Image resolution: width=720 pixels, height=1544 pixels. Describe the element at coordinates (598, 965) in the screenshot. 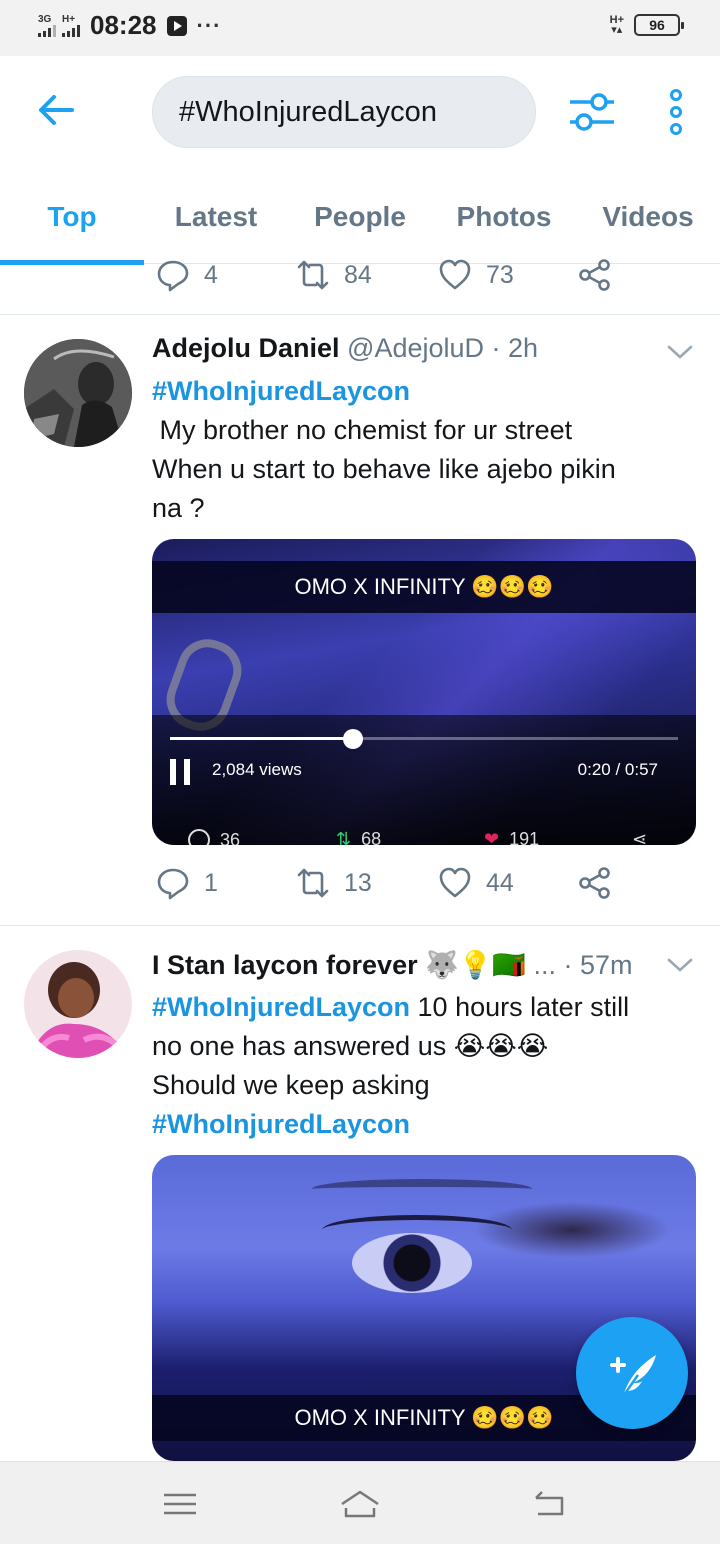

I see `tweet-time: · 57m` at that location.